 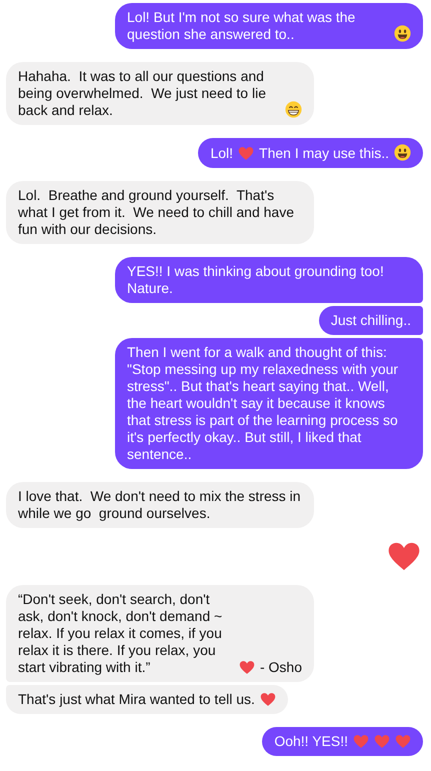 I want to click on message-text: Ooh!! YES!!, so click(x=311, y=741).